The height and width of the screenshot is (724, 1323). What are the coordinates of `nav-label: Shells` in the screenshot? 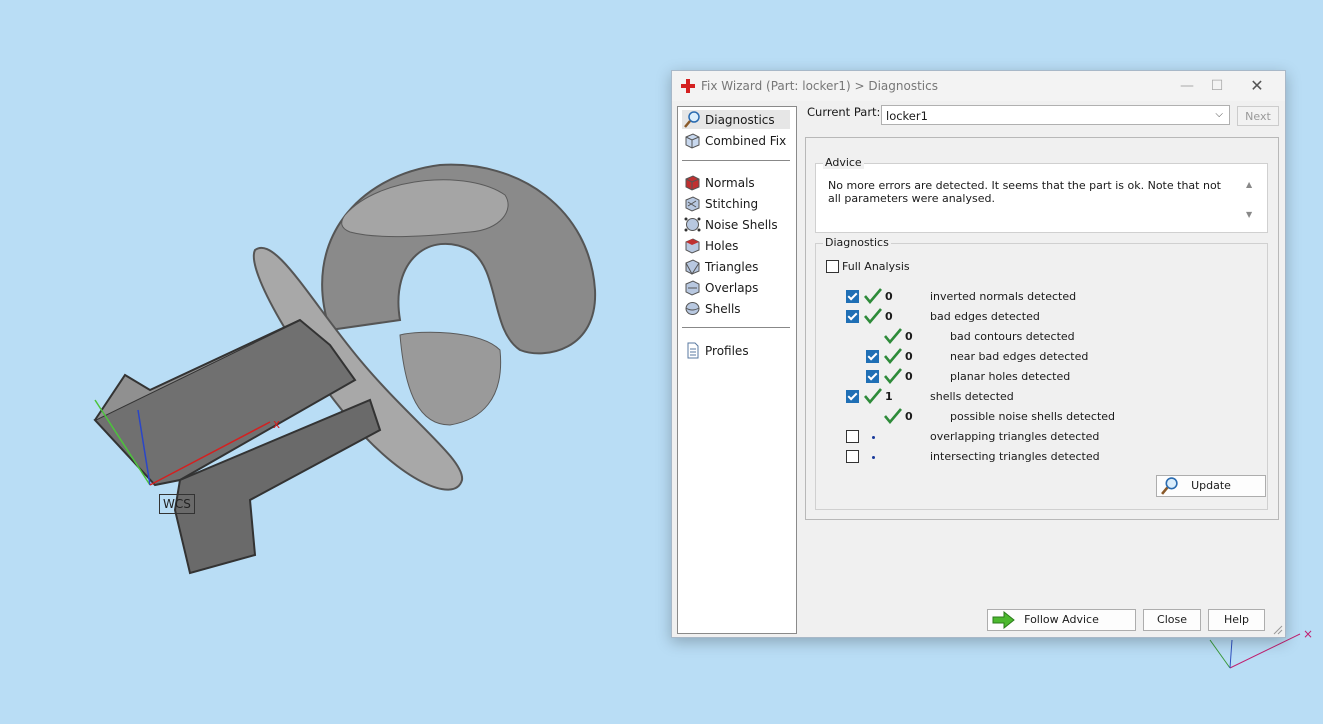 It's located at (723, 309).